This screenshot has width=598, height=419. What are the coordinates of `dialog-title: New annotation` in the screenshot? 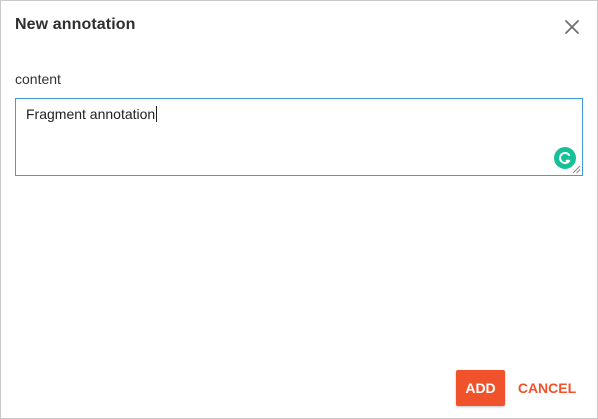 It's located at (75, 24).